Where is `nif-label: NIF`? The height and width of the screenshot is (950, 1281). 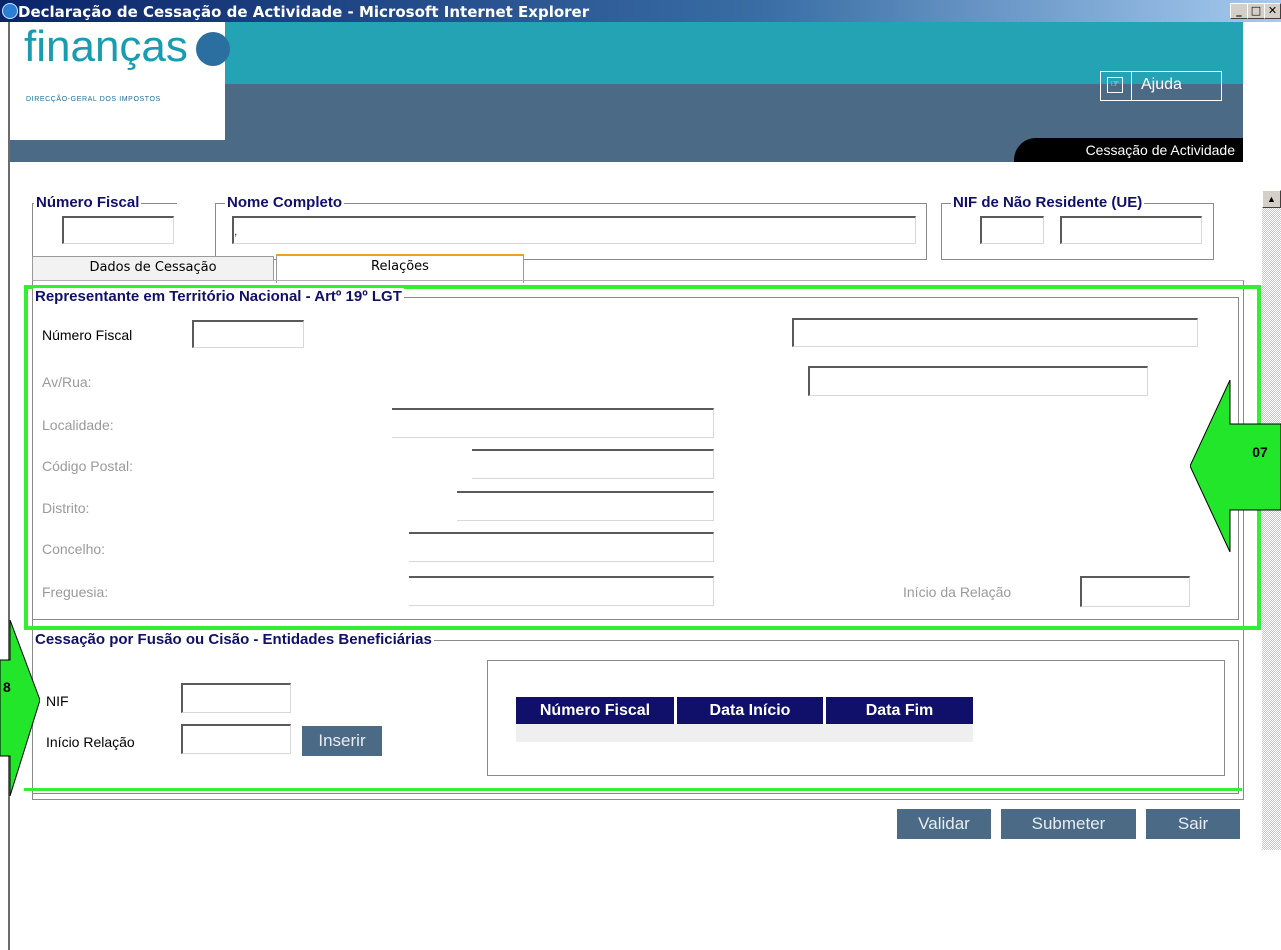 nif-label: NIF is located at coordinates (57, 701).